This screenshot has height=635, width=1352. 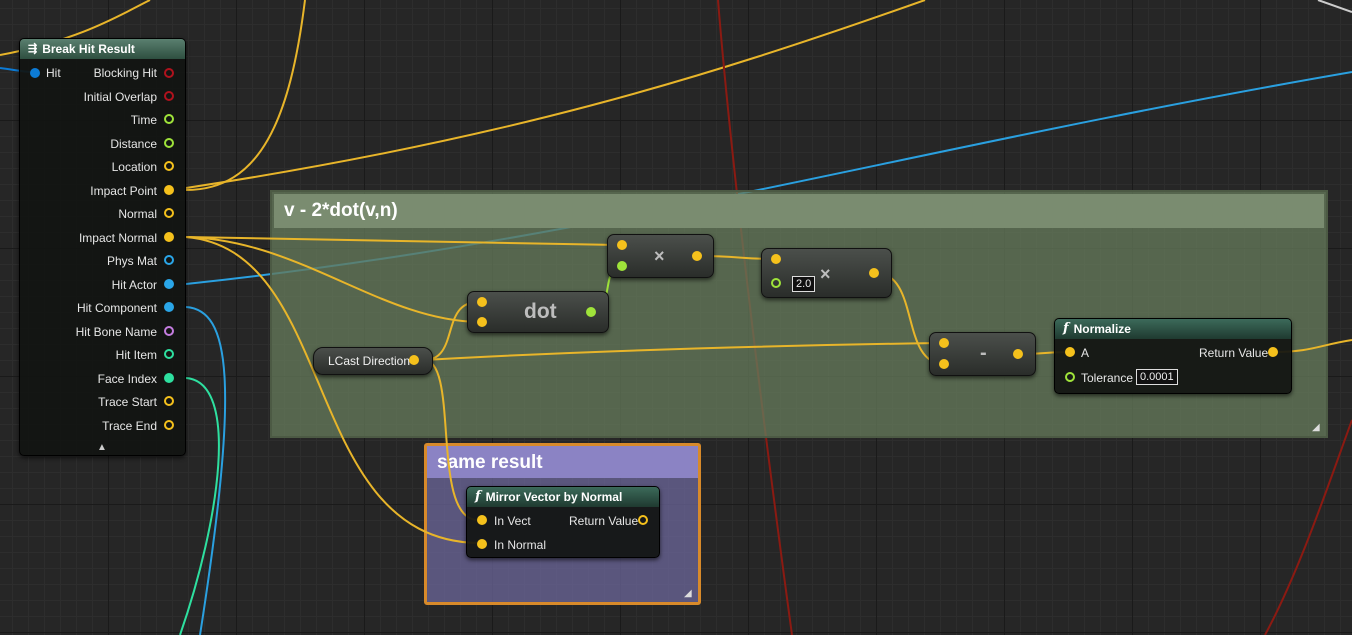 What do you see at coordinates (169, 331) in the screenshot?
I see `hit-bone-name-pin` at bounding box center [169, 331].